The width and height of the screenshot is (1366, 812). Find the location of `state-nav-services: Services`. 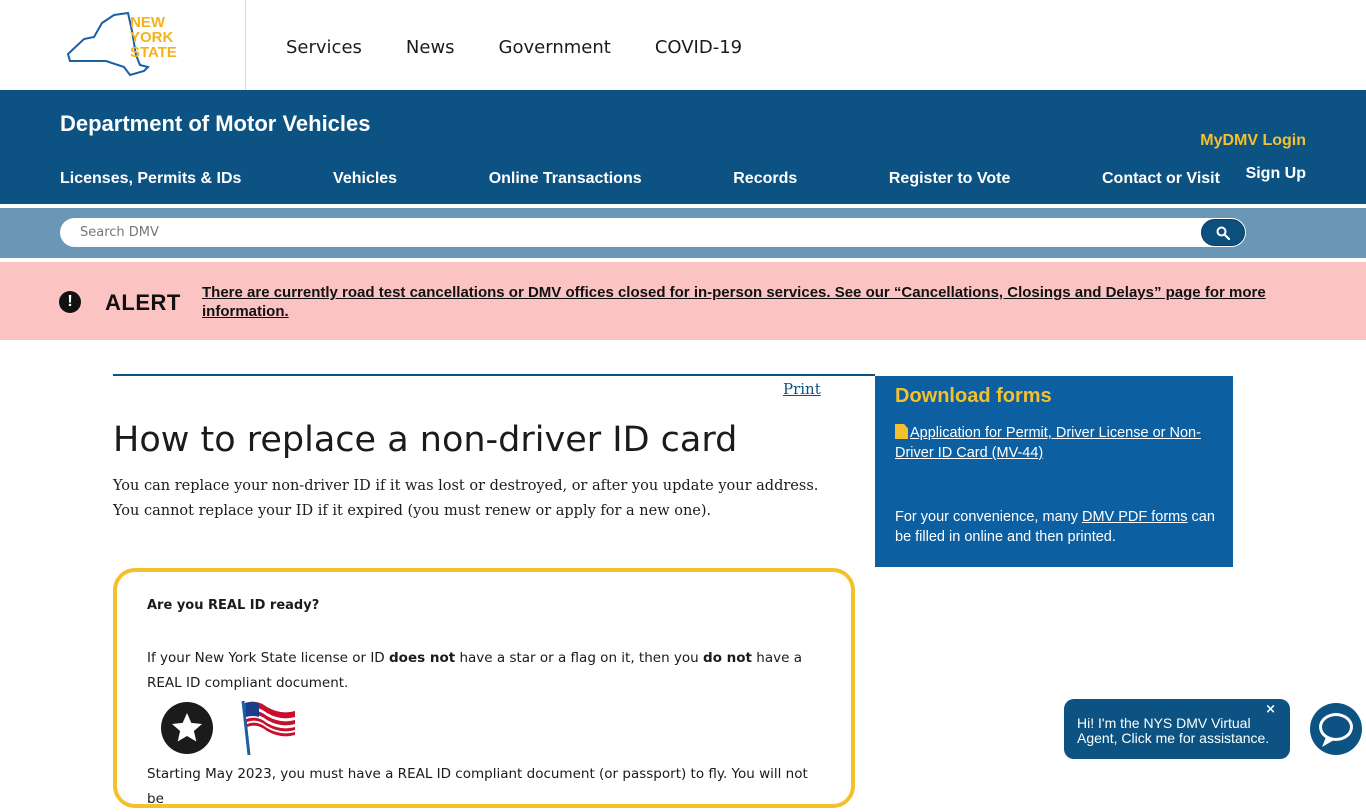

state-nav-services: Services is located at coordinates (324, 47).